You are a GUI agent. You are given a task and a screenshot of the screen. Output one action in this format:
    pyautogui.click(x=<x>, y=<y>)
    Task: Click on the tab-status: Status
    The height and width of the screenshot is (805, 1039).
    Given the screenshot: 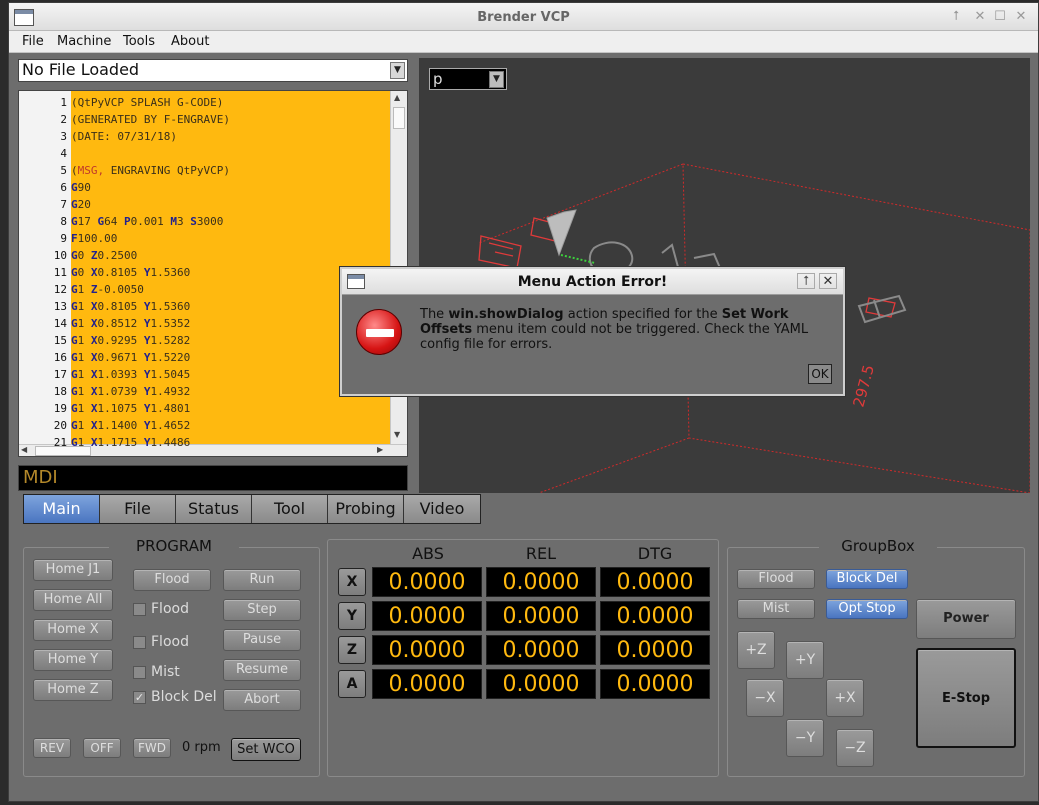 What is the action you would take?
    pyautogui.click(x=214, y=509)
    